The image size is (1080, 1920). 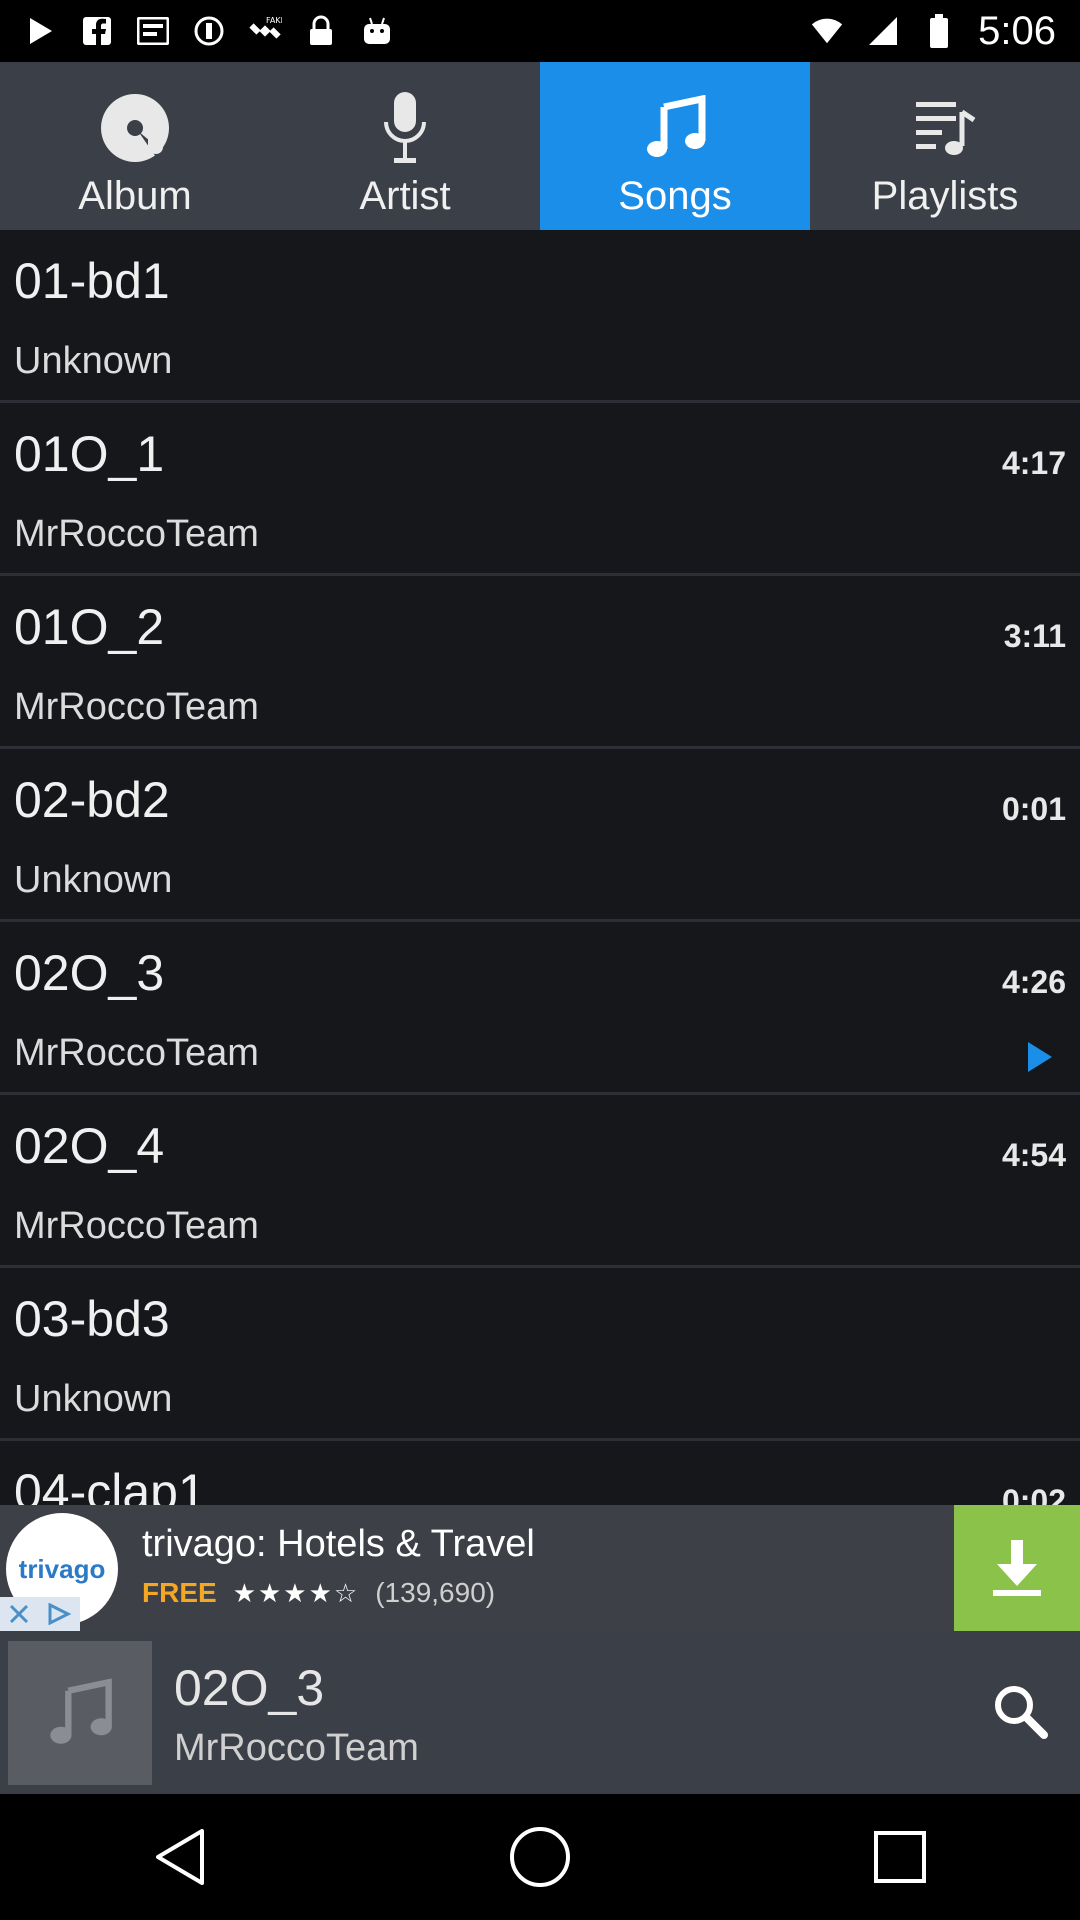 I want to click on tab-songs: Songs, so click(x=675, y=146).